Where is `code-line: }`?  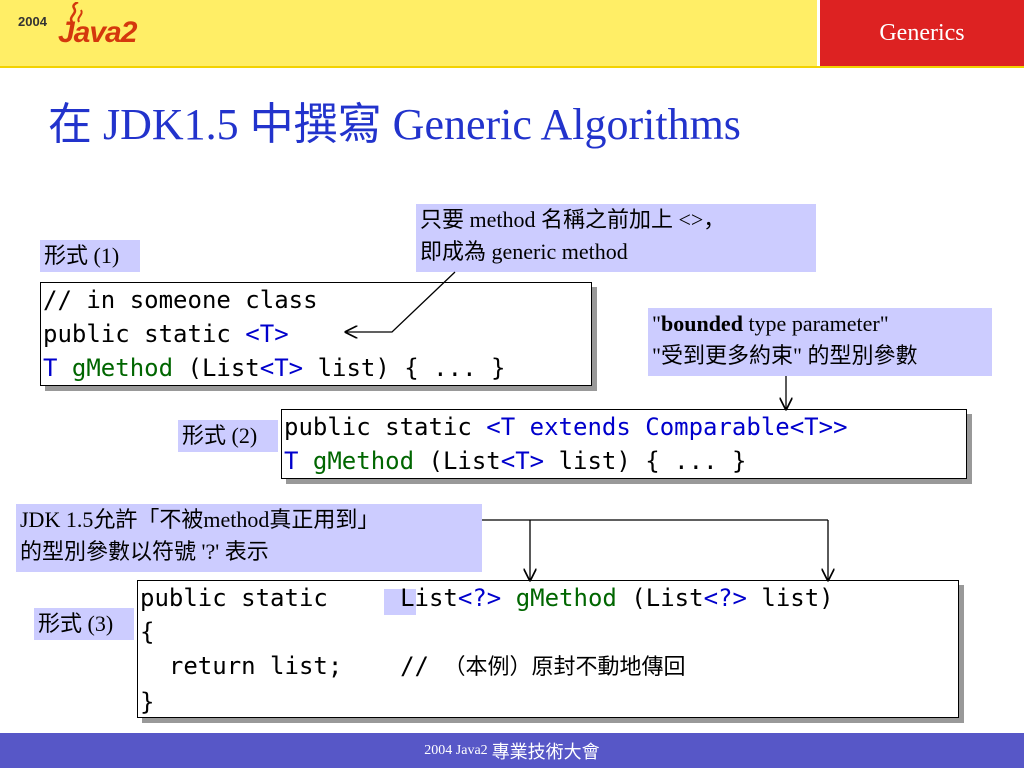
code-line: } is located at coordinates (147, 702).